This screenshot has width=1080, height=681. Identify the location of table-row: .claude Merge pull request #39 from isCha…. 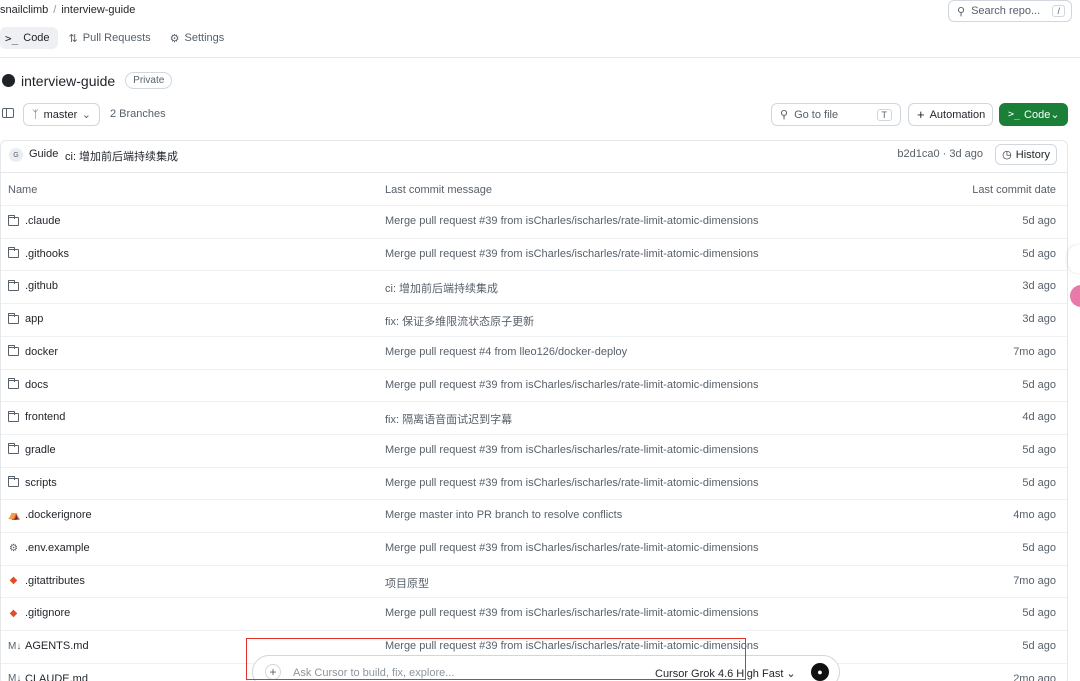
(534, 221).